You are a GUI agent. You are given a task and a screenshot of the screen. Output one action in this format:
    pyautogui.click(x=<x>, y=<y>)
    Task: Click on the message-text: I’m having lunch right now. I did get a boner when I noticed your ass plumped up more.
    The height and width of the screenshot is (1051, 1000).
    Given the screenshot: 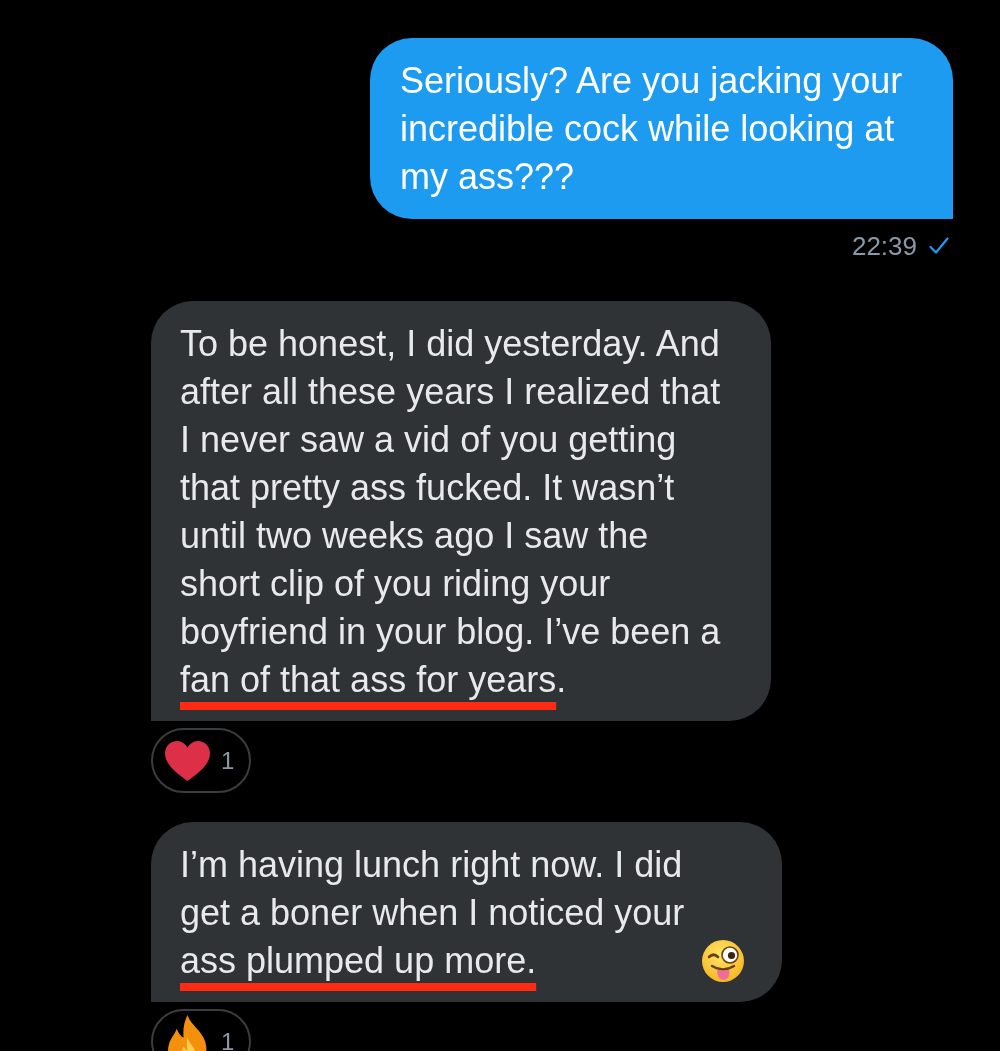 What is the action you would take?
    pyautogui.click(x=433, y=913)
    